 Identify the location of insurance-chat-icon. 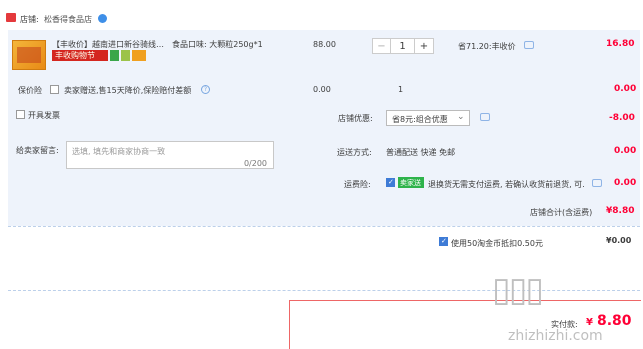
(597, 183).